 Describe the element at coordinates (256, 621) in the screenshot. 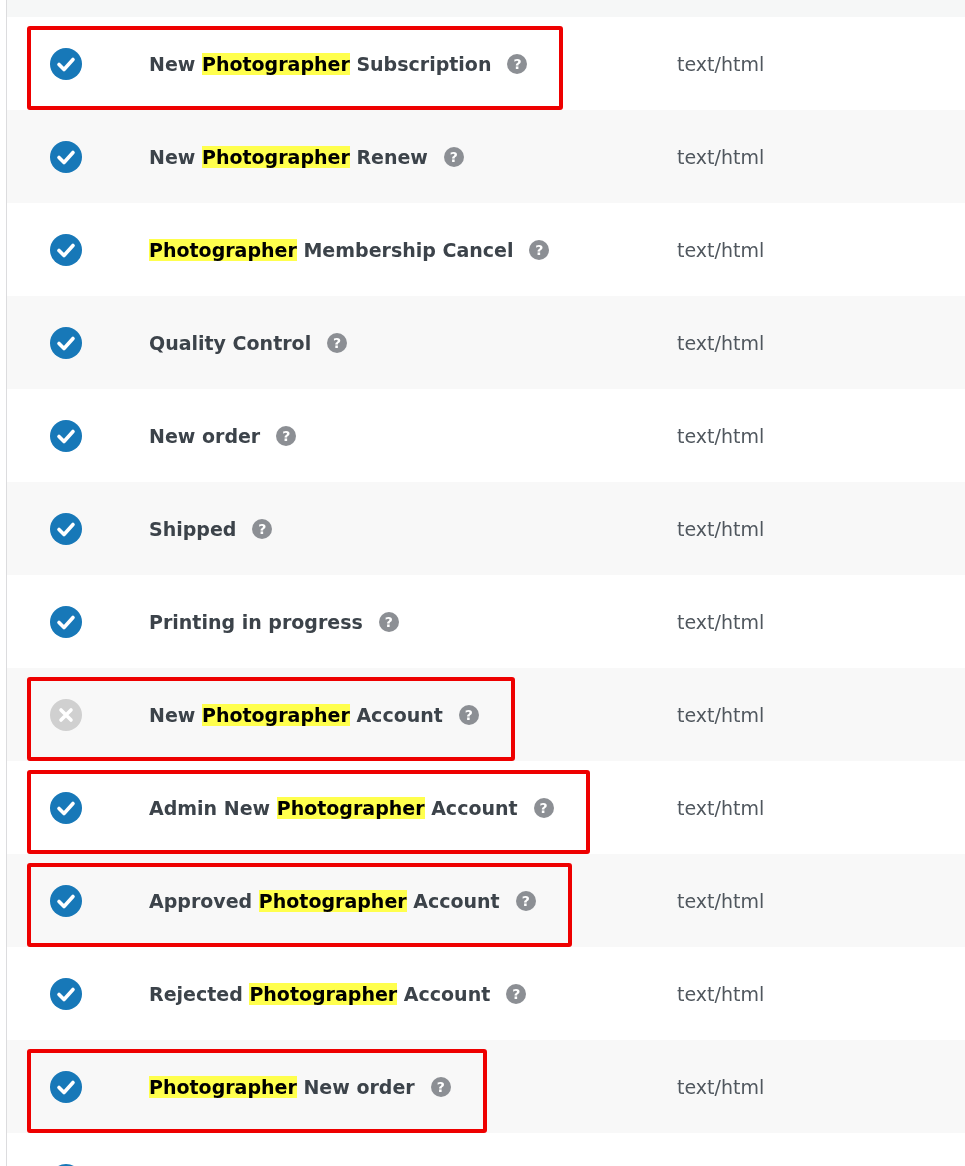

I see `email-title-link: Printing in progress` at that location.